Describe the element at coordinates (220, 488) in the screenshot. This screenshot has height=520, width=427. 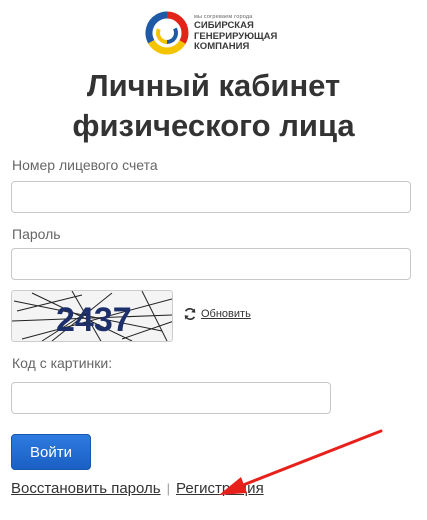
I see `register-link: Регистрация` at that location.